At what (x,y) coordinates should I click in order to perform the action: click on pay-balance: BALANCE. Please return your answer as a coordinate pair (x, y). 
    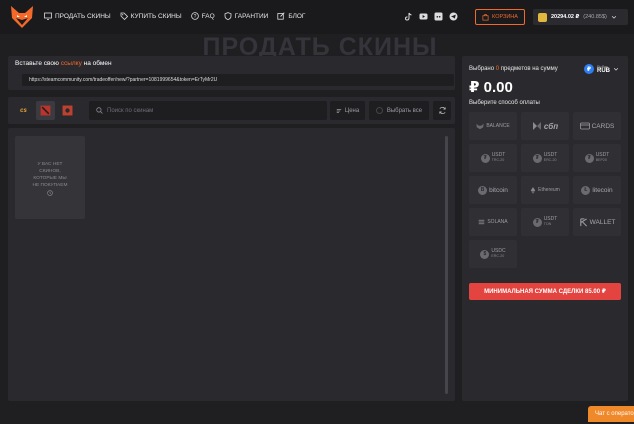
    Looking at the image, I should click on (493, 126).